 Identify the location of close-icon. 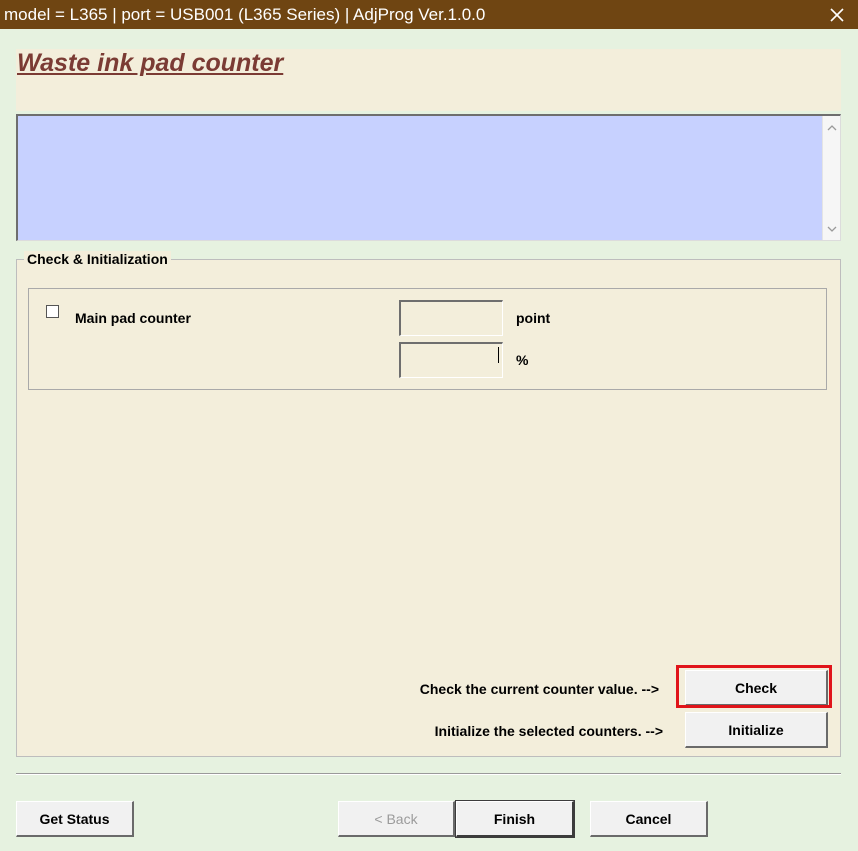
(837, 14).